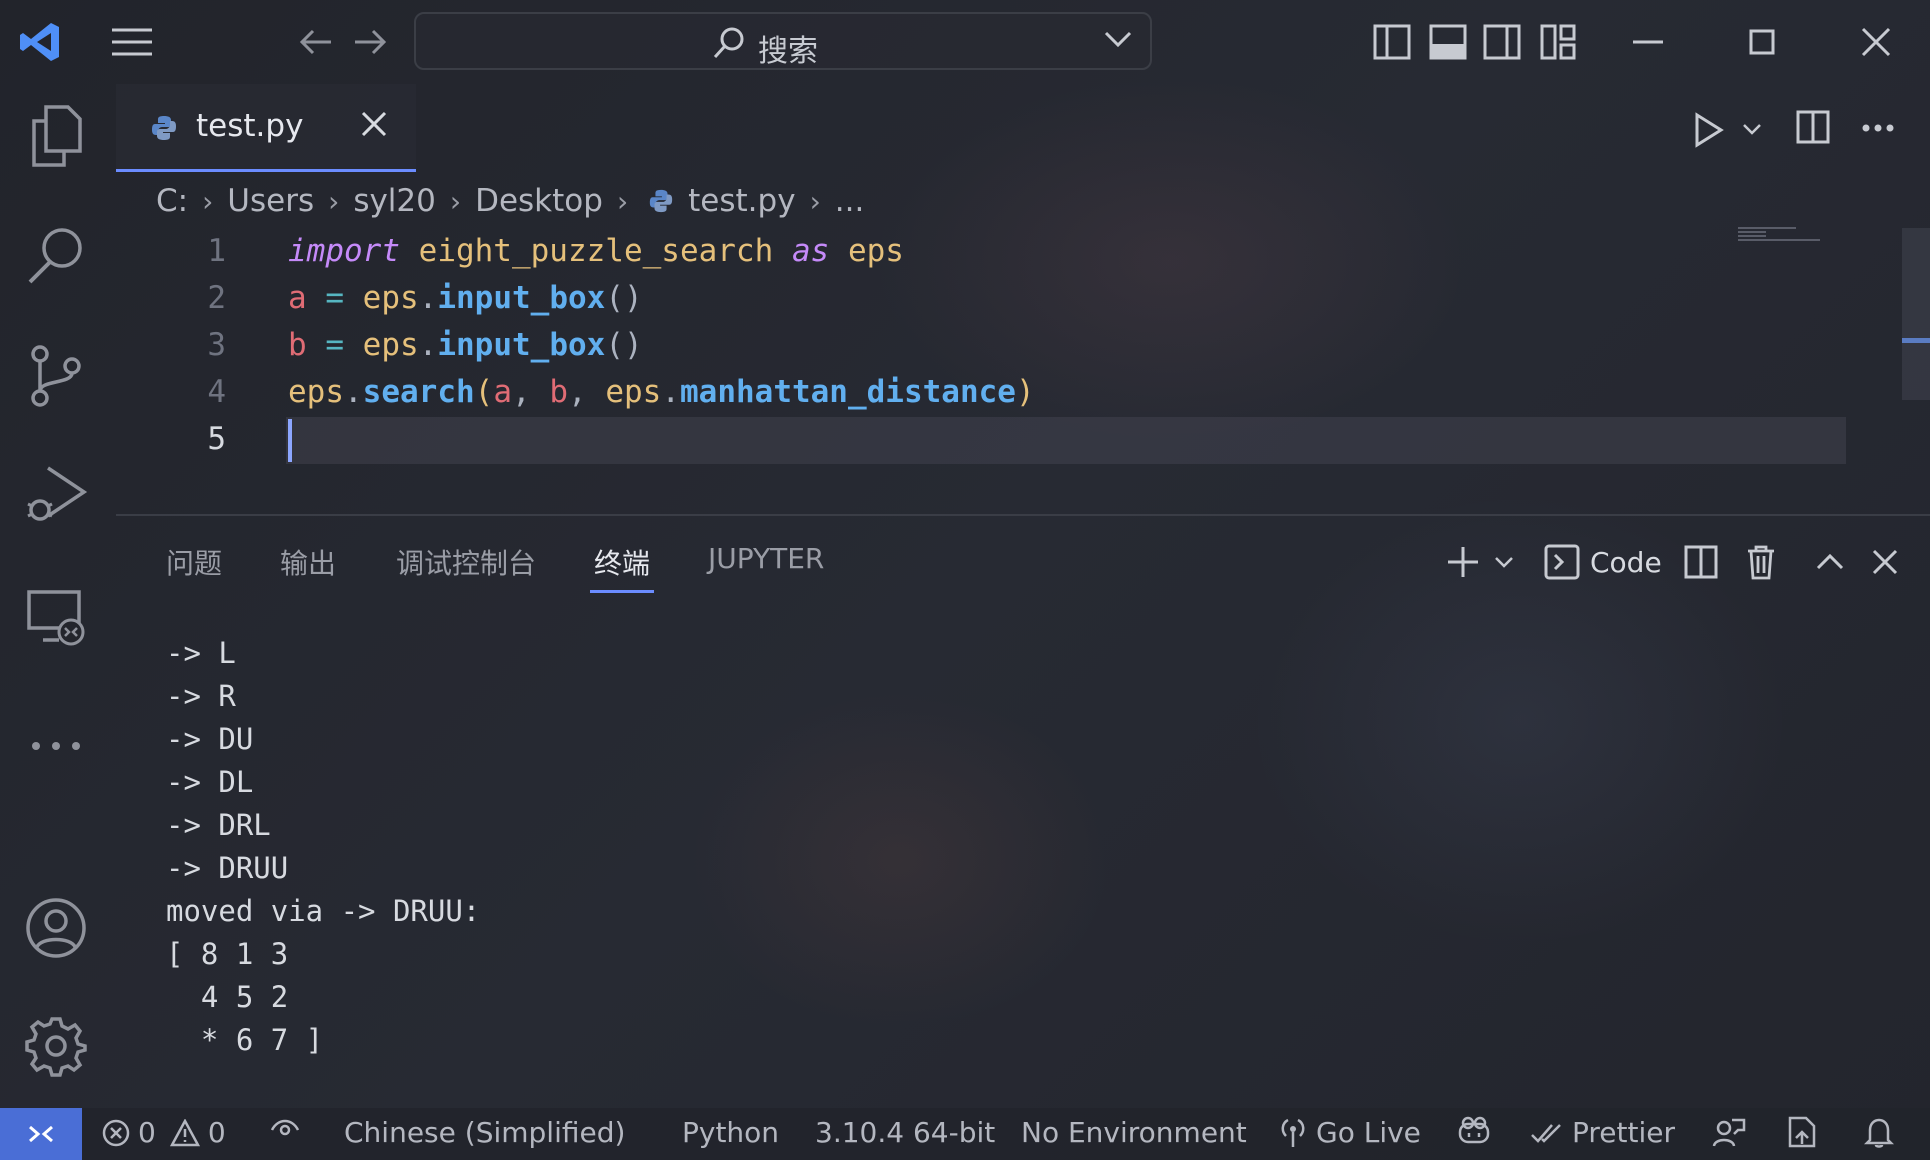 Image resolution: width=1930 pixels, height=1160 pixels. Describe the element at coordinates (308, 562) in the screenshot. I see `tab-output: 输出` at that location.